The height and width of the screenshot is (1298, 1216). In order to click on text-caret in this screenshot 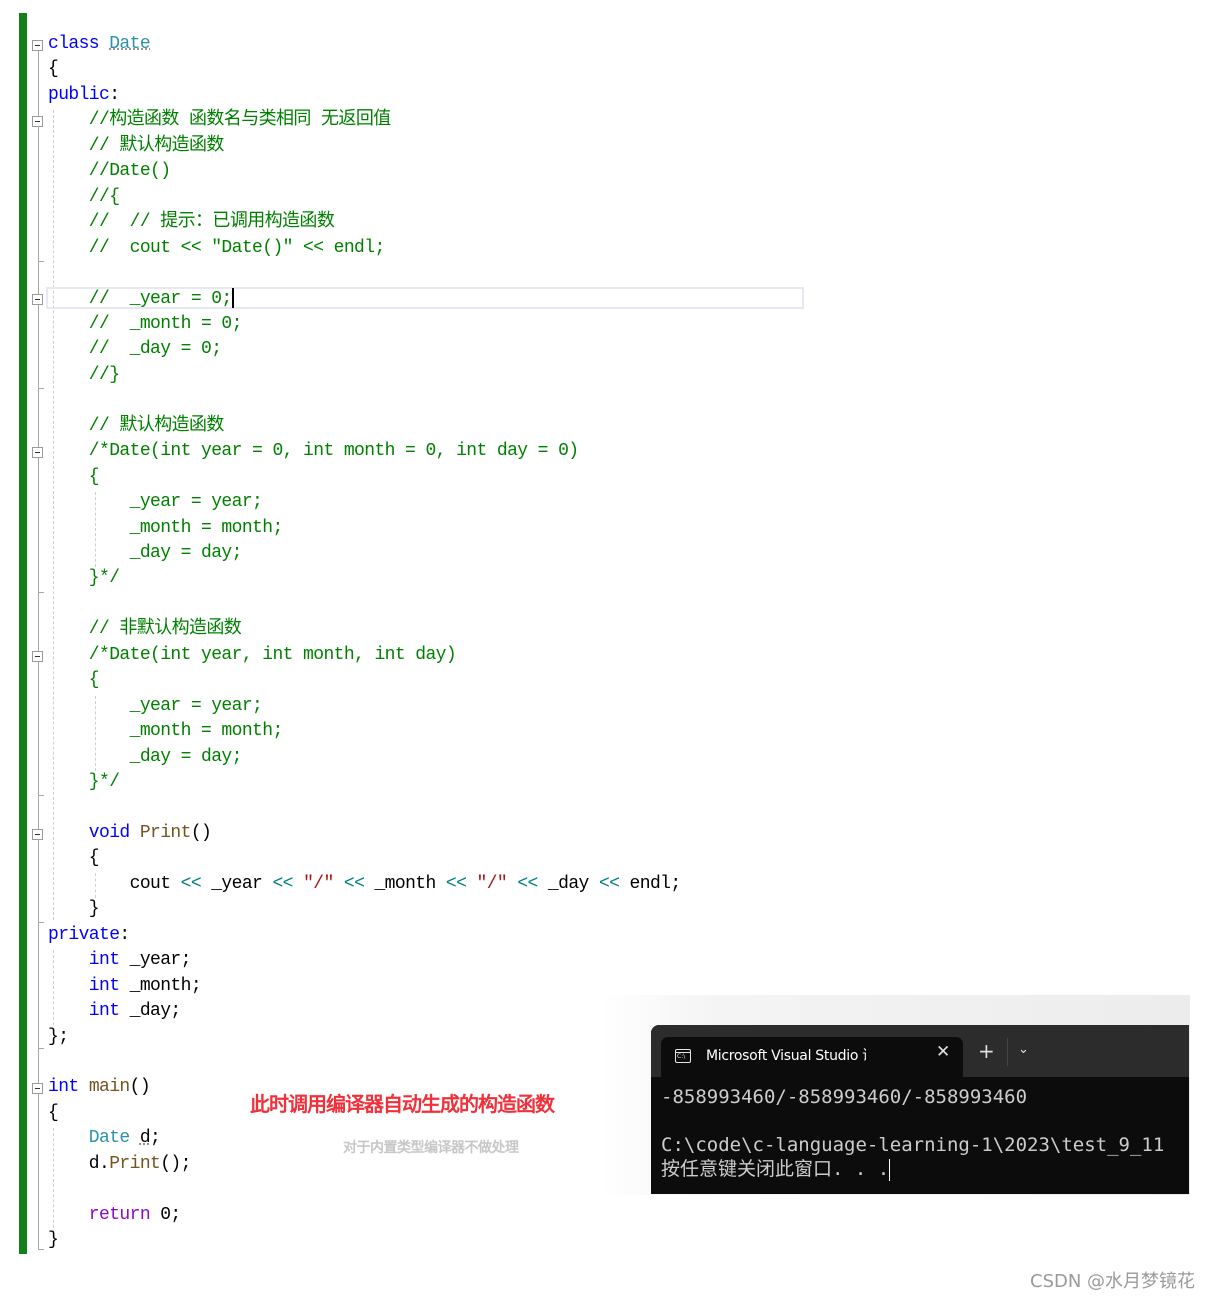, I will do `click(232, 297)`.